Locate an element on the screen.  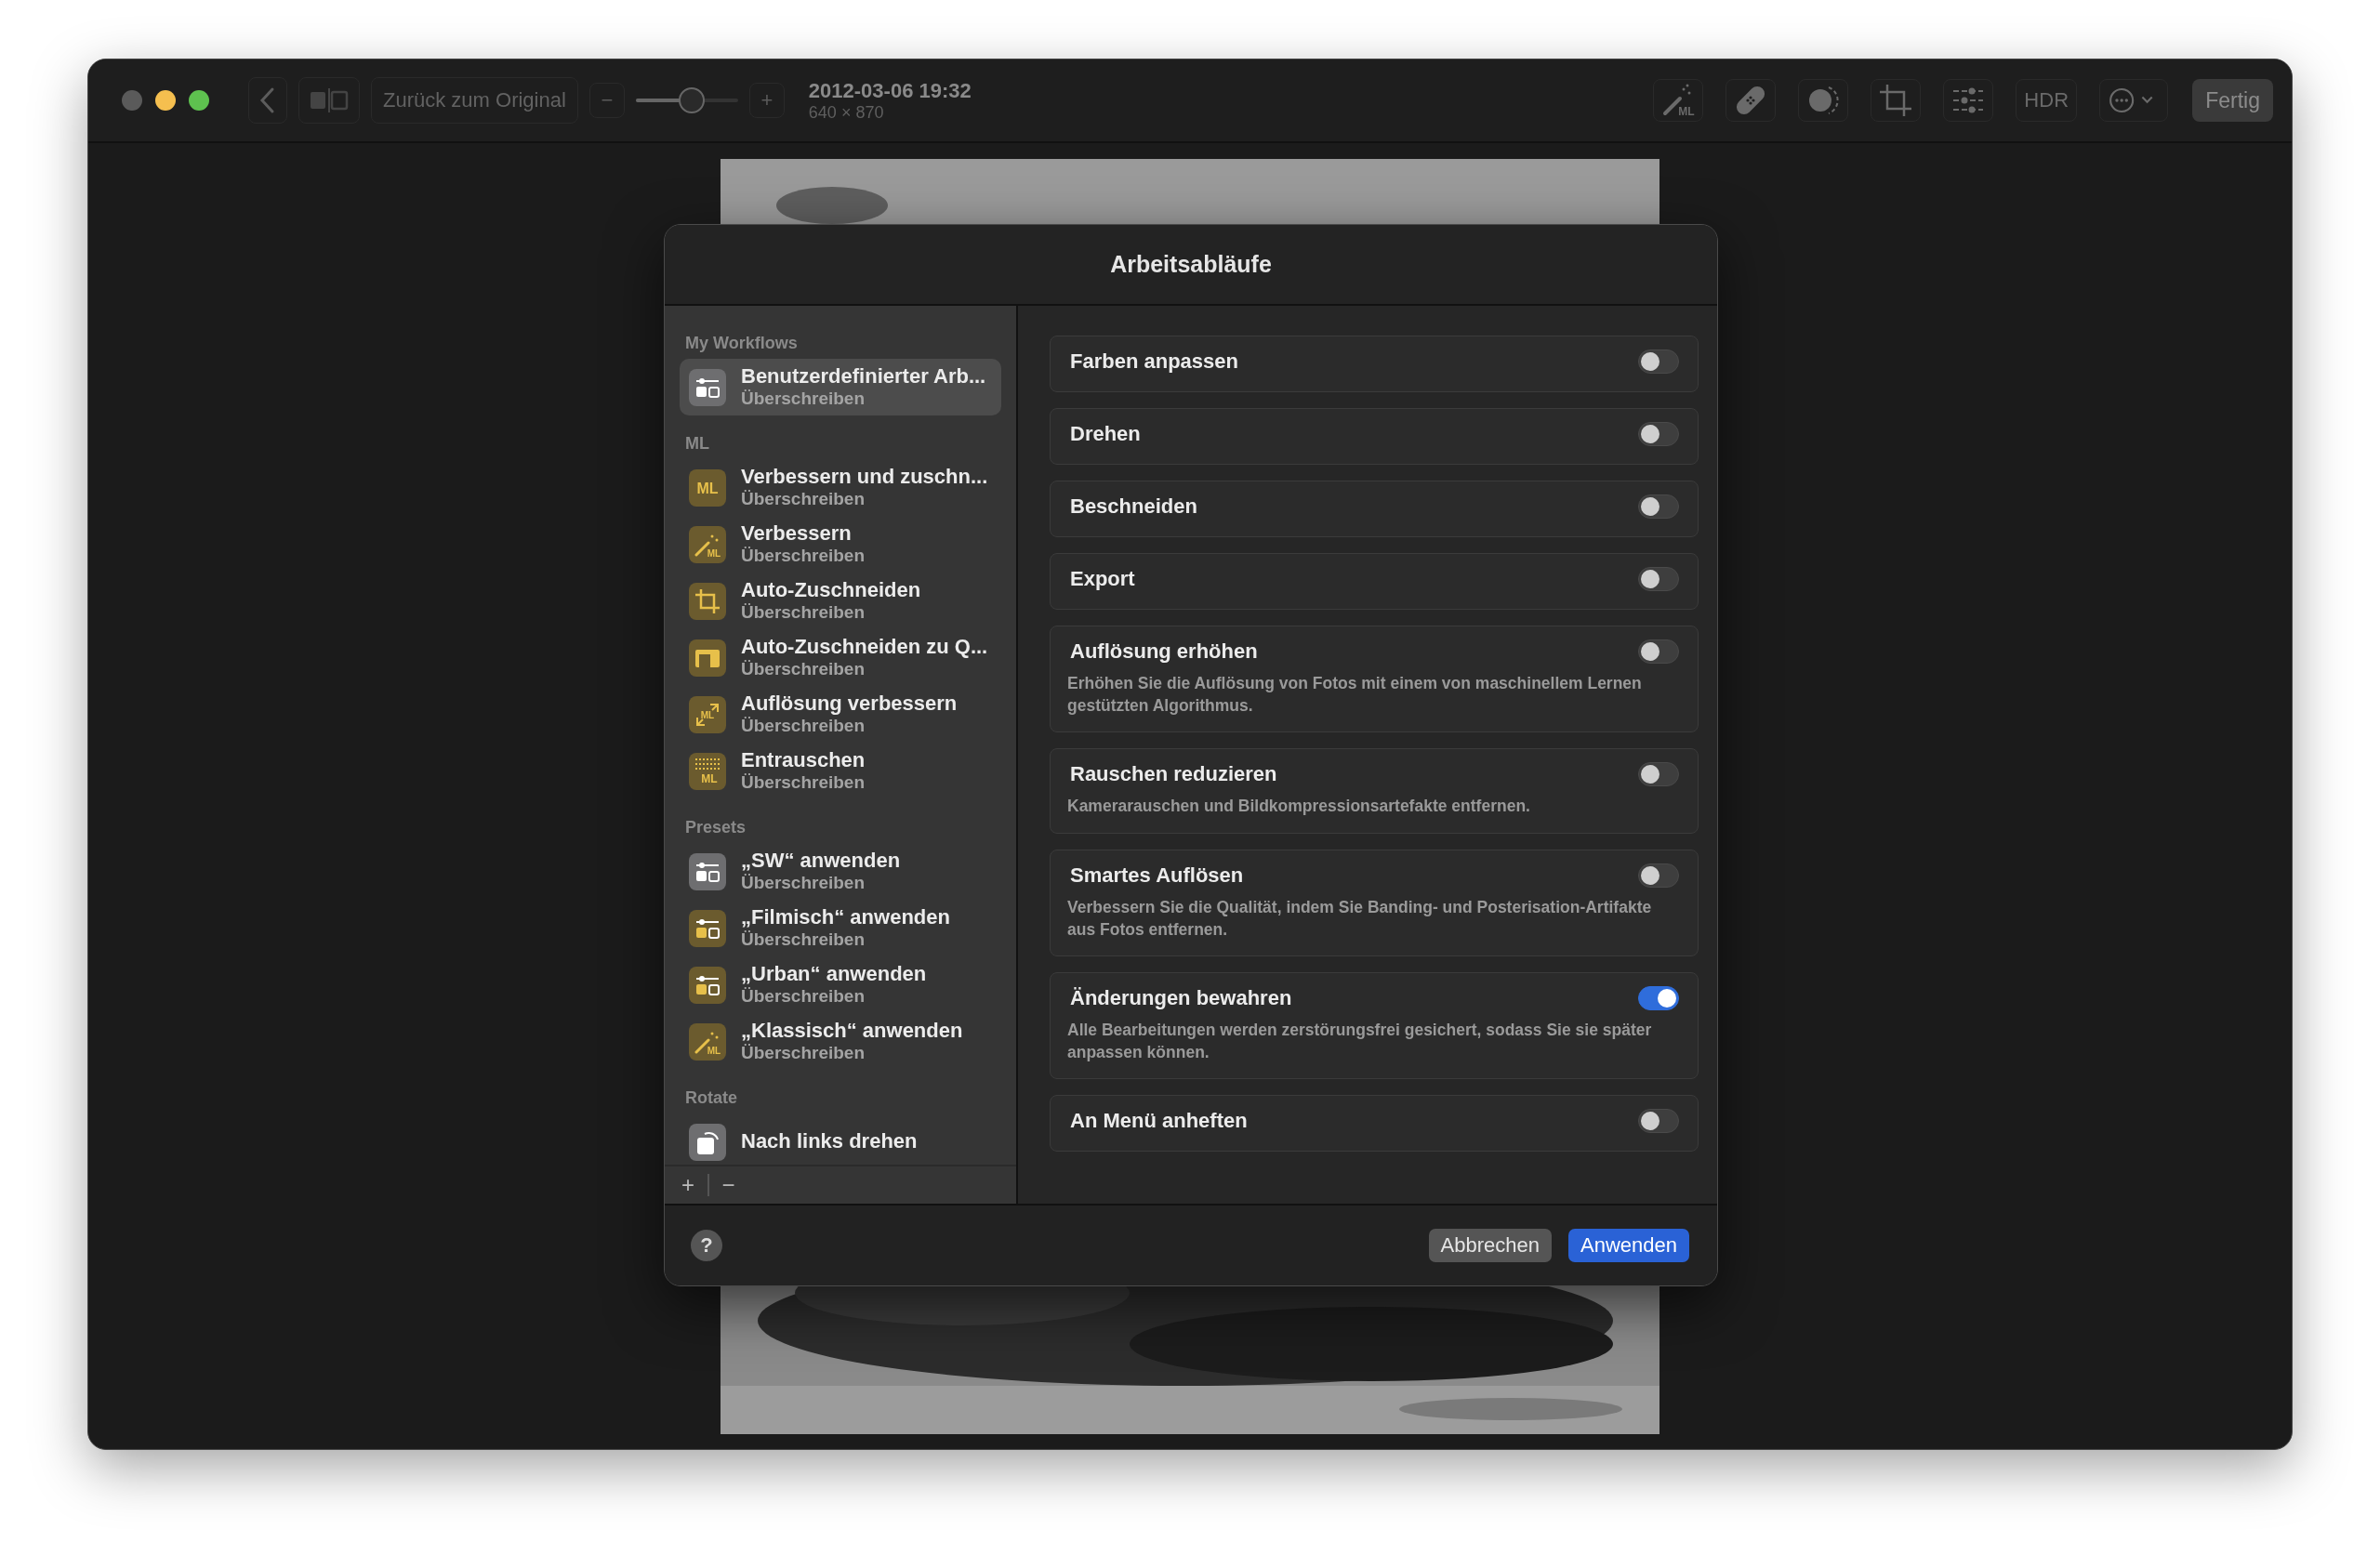
workflow-item: Nach links drehen is located at coordinates (840, 1139).